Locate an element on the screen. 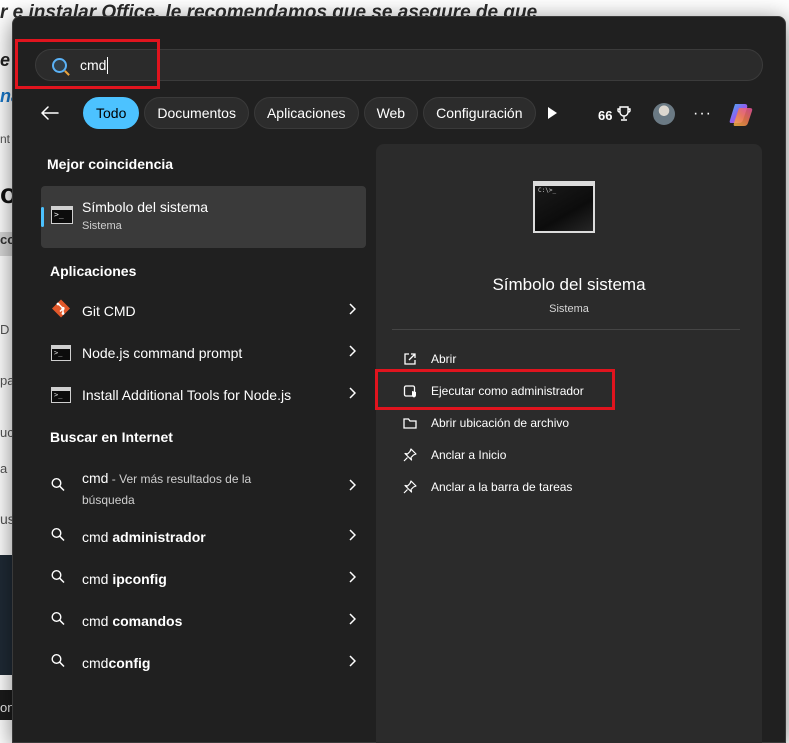 The height and width of the screenshot is (743, 789). preview-title: Símbolo del sistema is located at coordinates (569, 284).